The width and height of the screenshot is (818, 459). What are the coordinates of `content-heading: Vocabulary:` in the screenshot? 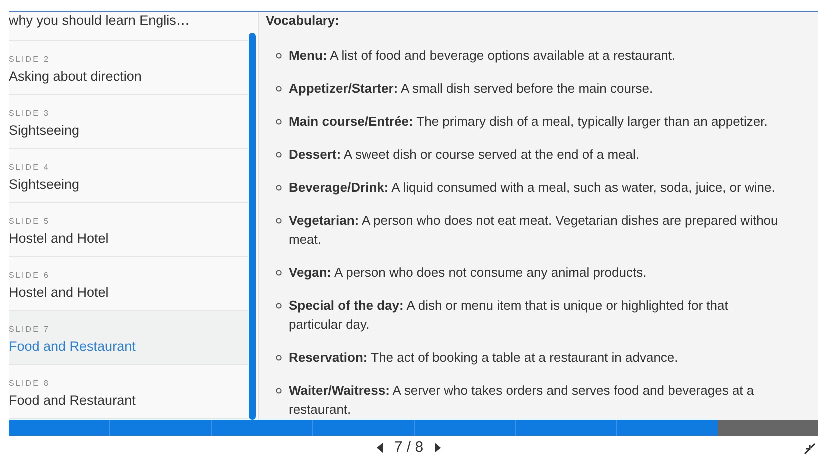 It's located at (303, 21).